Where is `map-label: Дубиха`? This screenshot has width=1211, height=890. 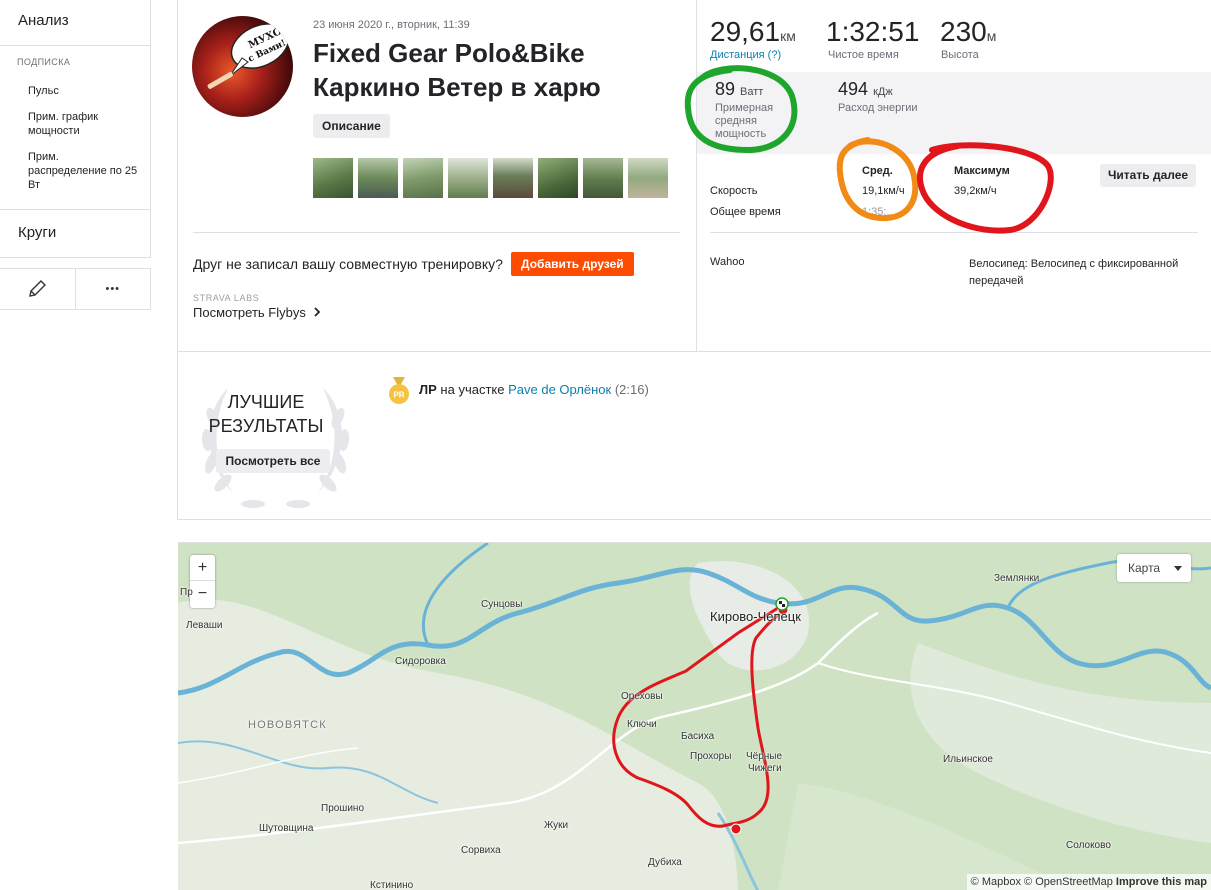 map-label: Дубиха is located at coordinates (665, 862).